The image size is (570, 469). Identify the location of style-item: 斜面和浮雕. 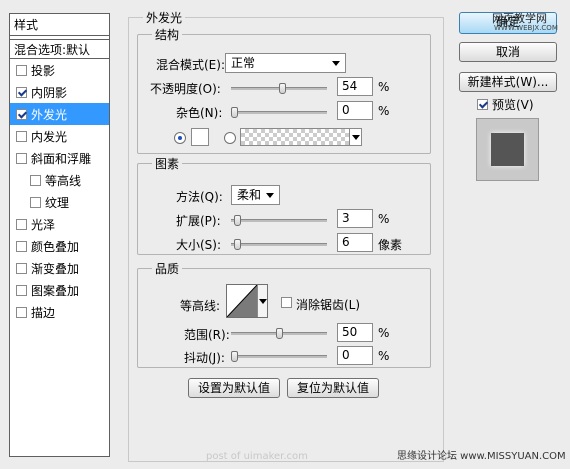
(59, 158).